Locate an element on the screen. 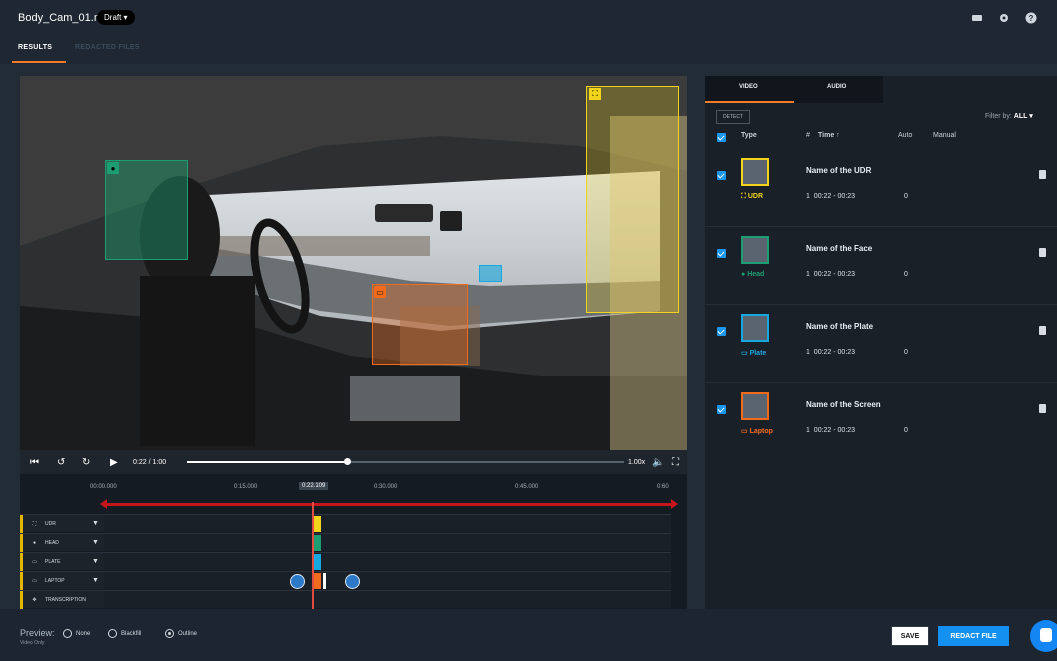 The image size is (1057, 661). playhead is located at coordinates (313, 555).